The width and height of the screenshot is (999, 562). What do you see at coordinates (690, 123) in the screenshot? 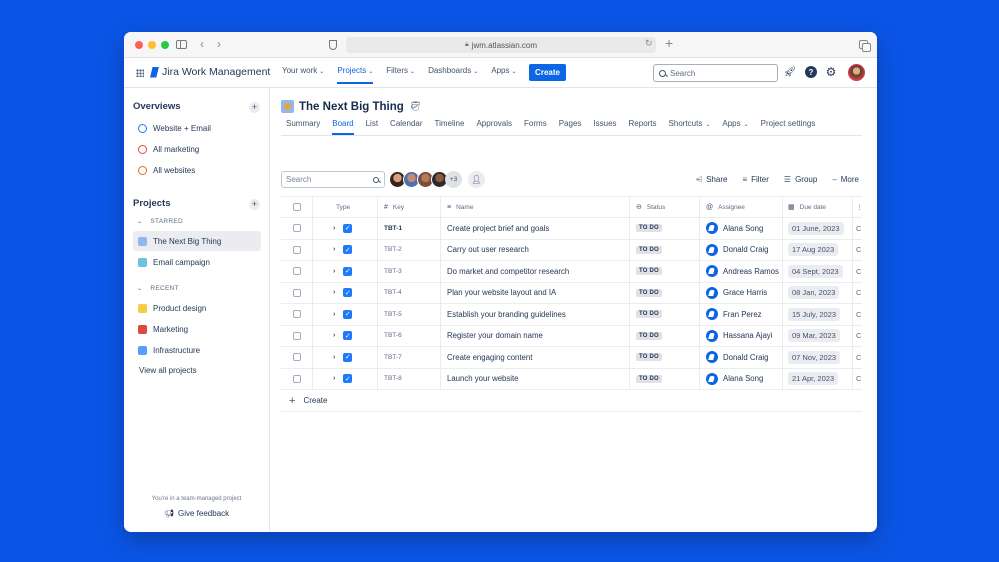
I see `tab-shortcuts: Shortcuts ⌄` at bounding box center [690, 123].